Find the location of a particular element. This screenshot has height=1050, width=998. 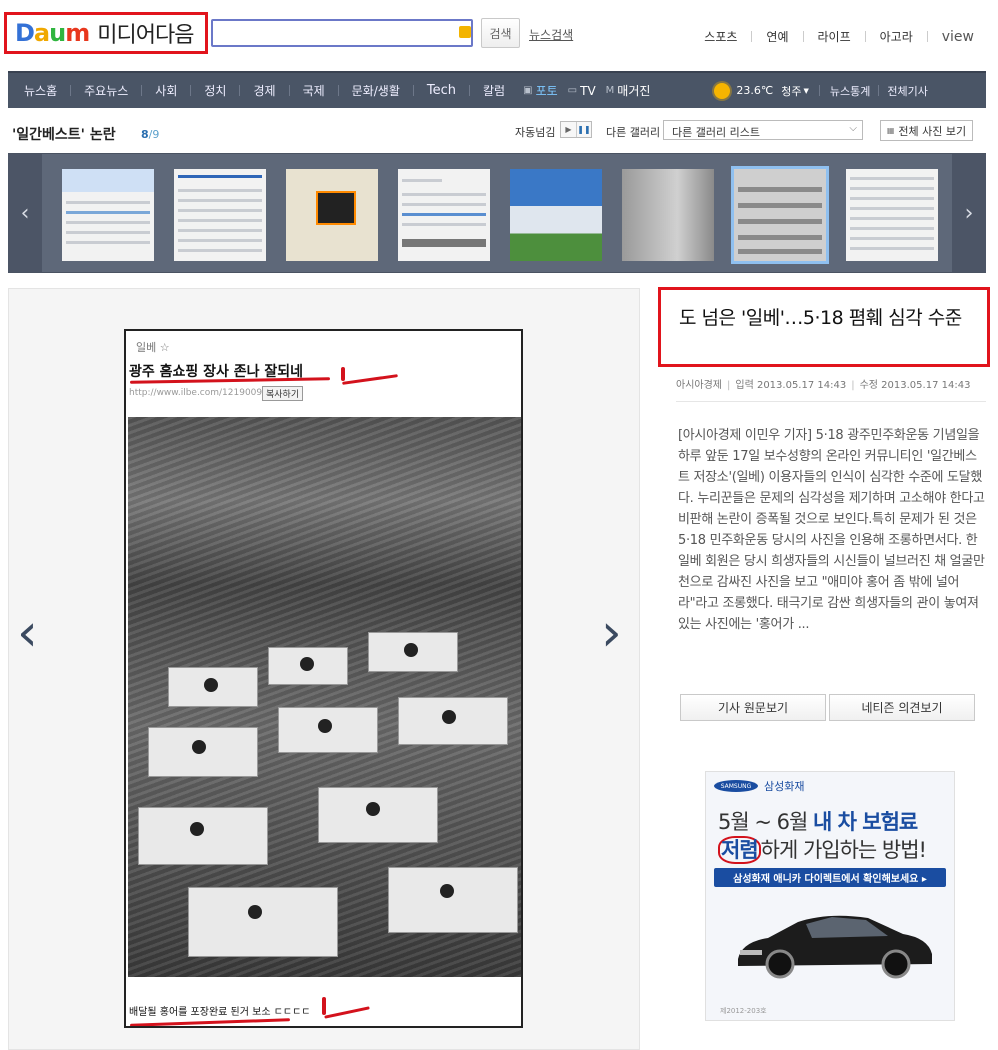

nav-main-news: 주요뉴스 is located at coordinates (106, 90).